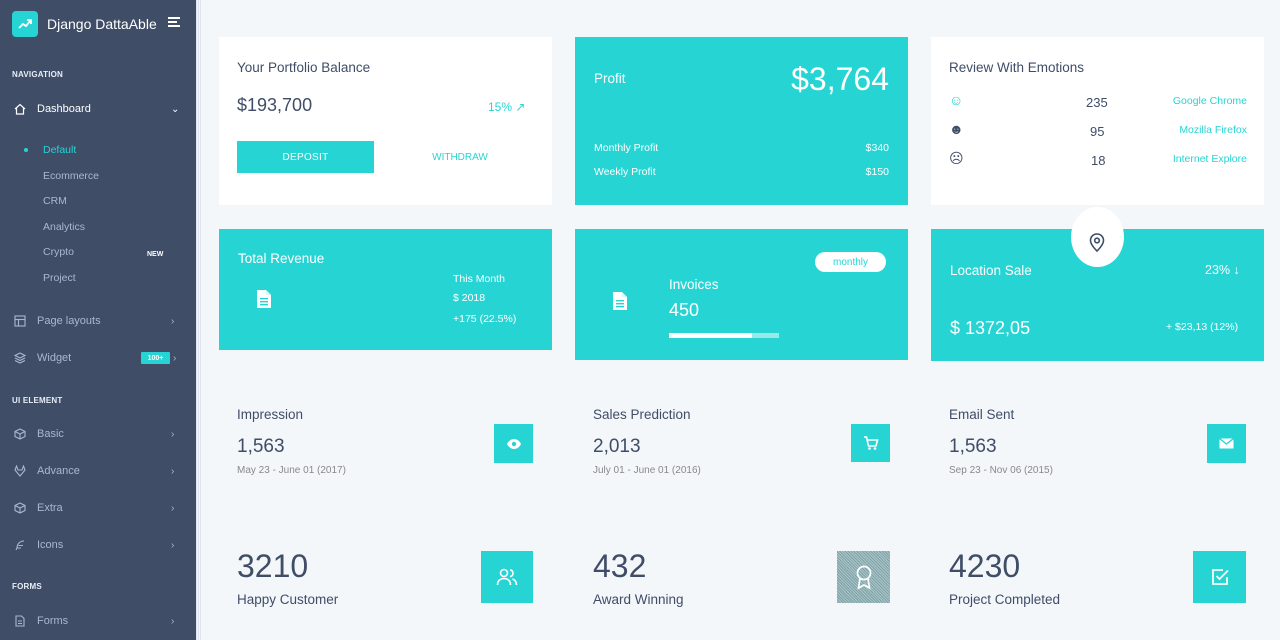  Describe the element at coordinates (990, 328) in the screenshot. I see `location-amount: $ 1372,05` at that location.